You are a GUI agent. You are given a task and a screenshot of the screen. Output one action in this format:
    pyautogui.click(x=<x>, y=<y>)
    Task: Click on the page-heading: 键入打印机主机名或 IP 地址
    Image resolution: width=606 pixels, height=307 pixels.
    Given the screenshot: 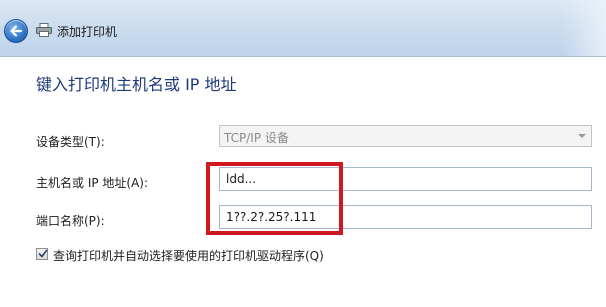 What is the action you would take?
    pyautogui.click(x=136, y=84)
    